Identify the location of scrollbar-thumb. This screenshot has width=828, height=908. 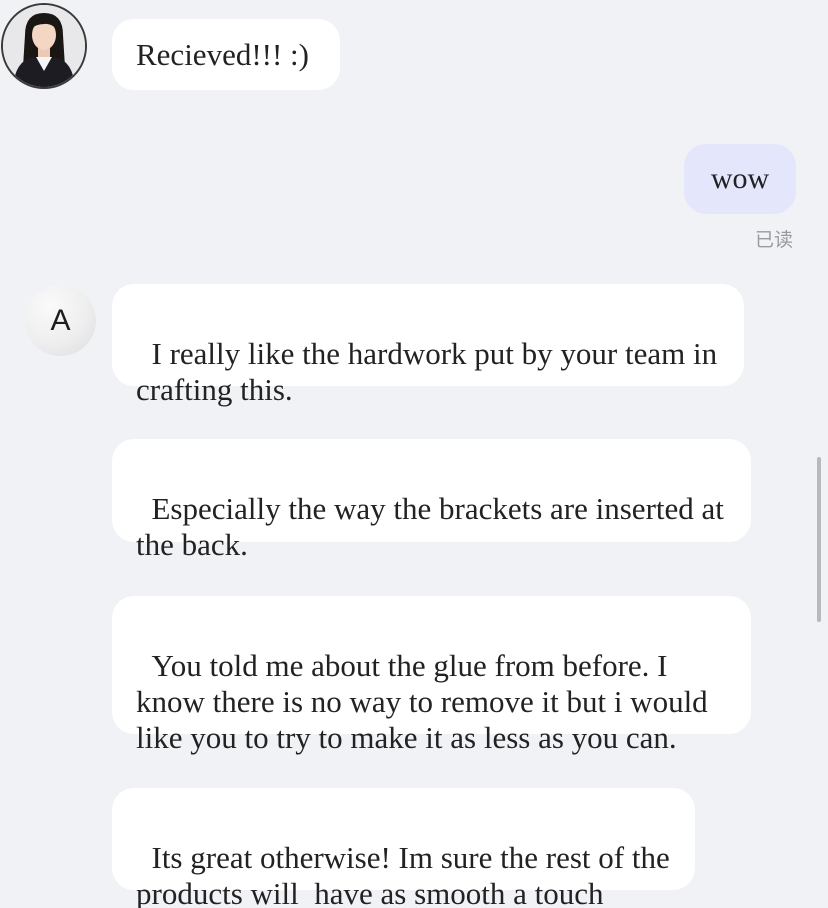
(819, 539).